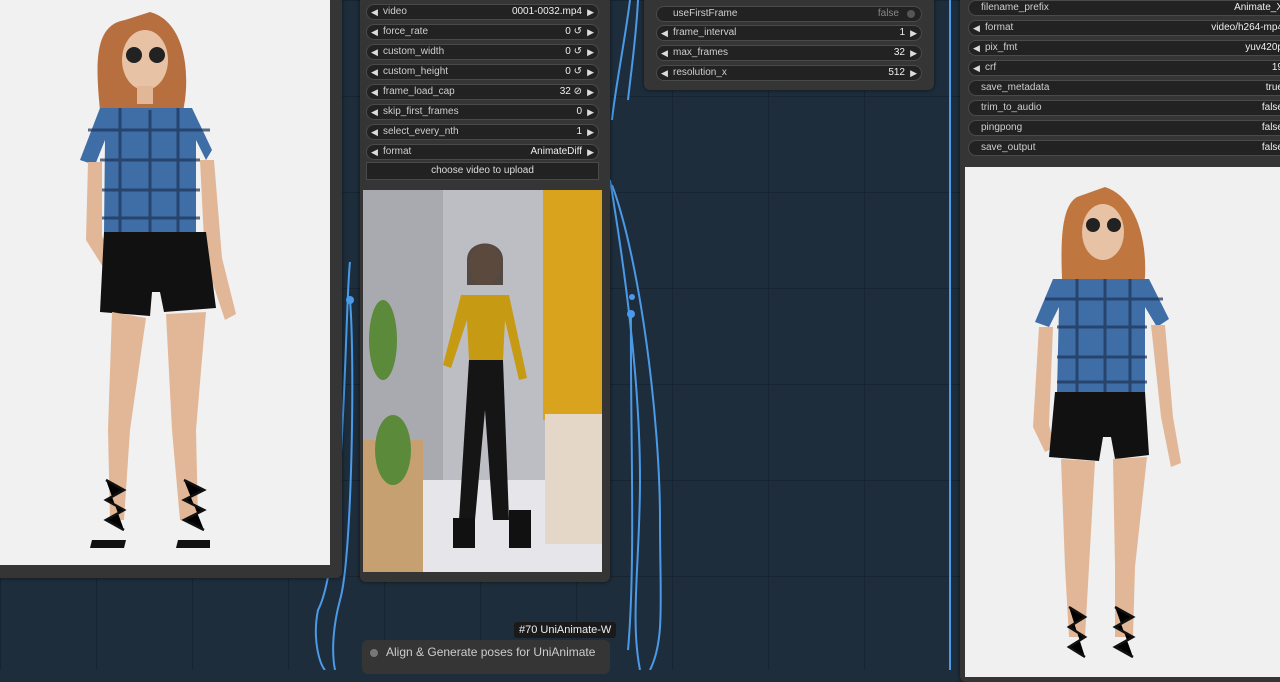 The width and height of the screenshot is (1280, 682). What do you see at coordinates (899, 52) in the screenshot?
I see `widget-value: 32` at bounding box center [899, 52].